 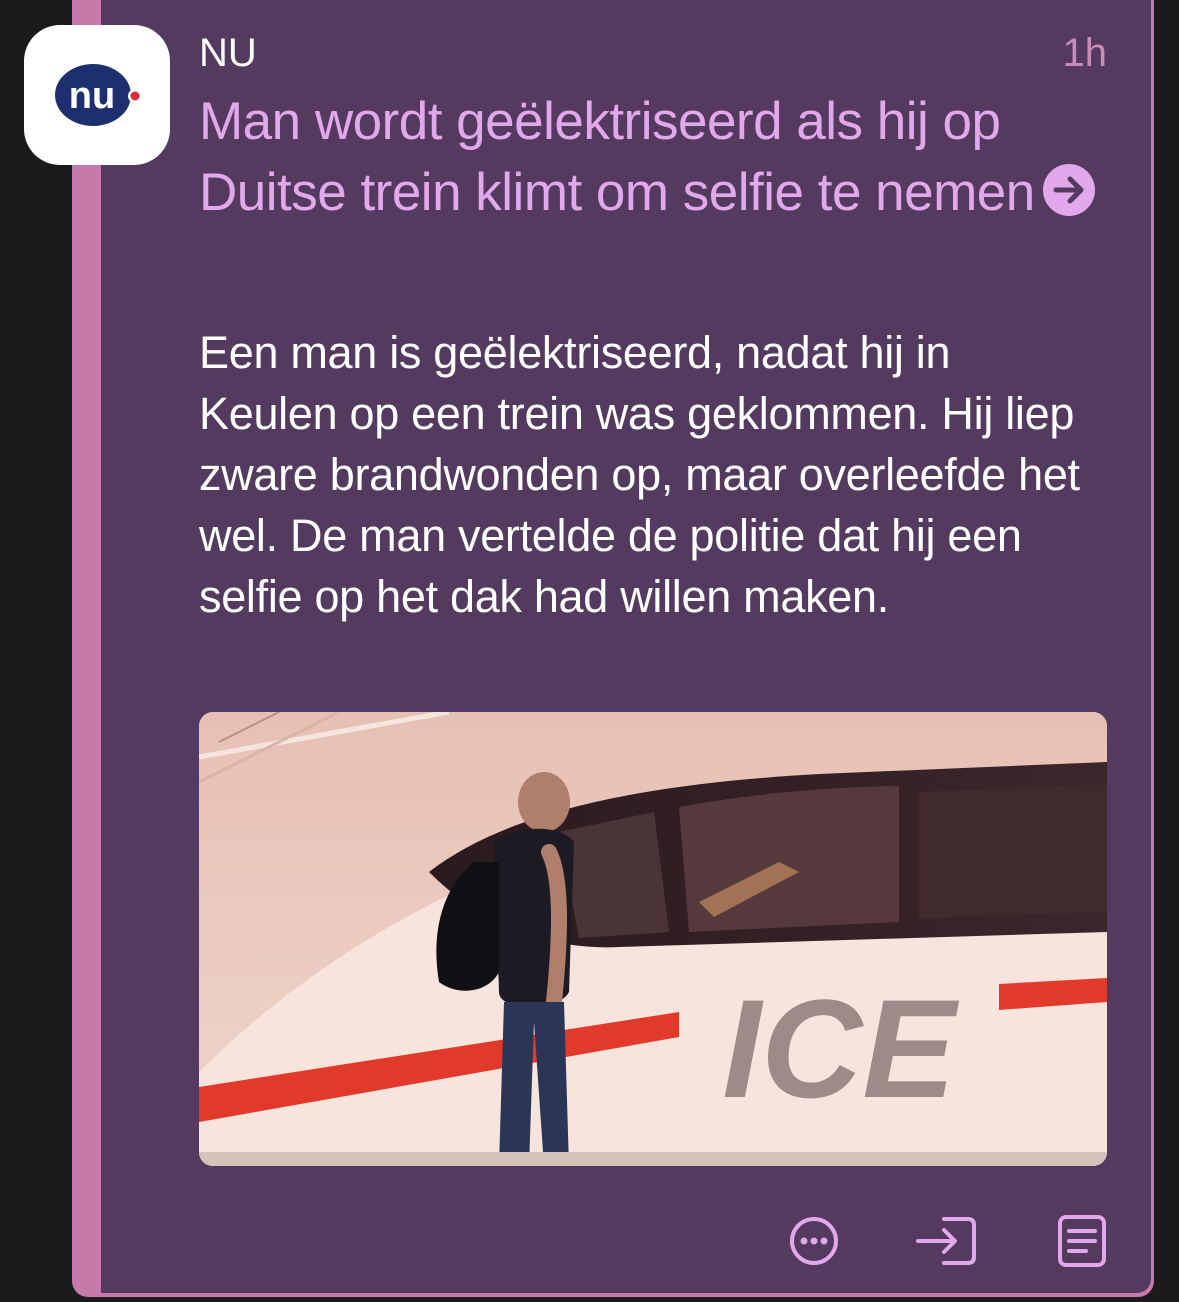 I want to click on arrow-right-circle-icon, so click(x=1068, y=198).